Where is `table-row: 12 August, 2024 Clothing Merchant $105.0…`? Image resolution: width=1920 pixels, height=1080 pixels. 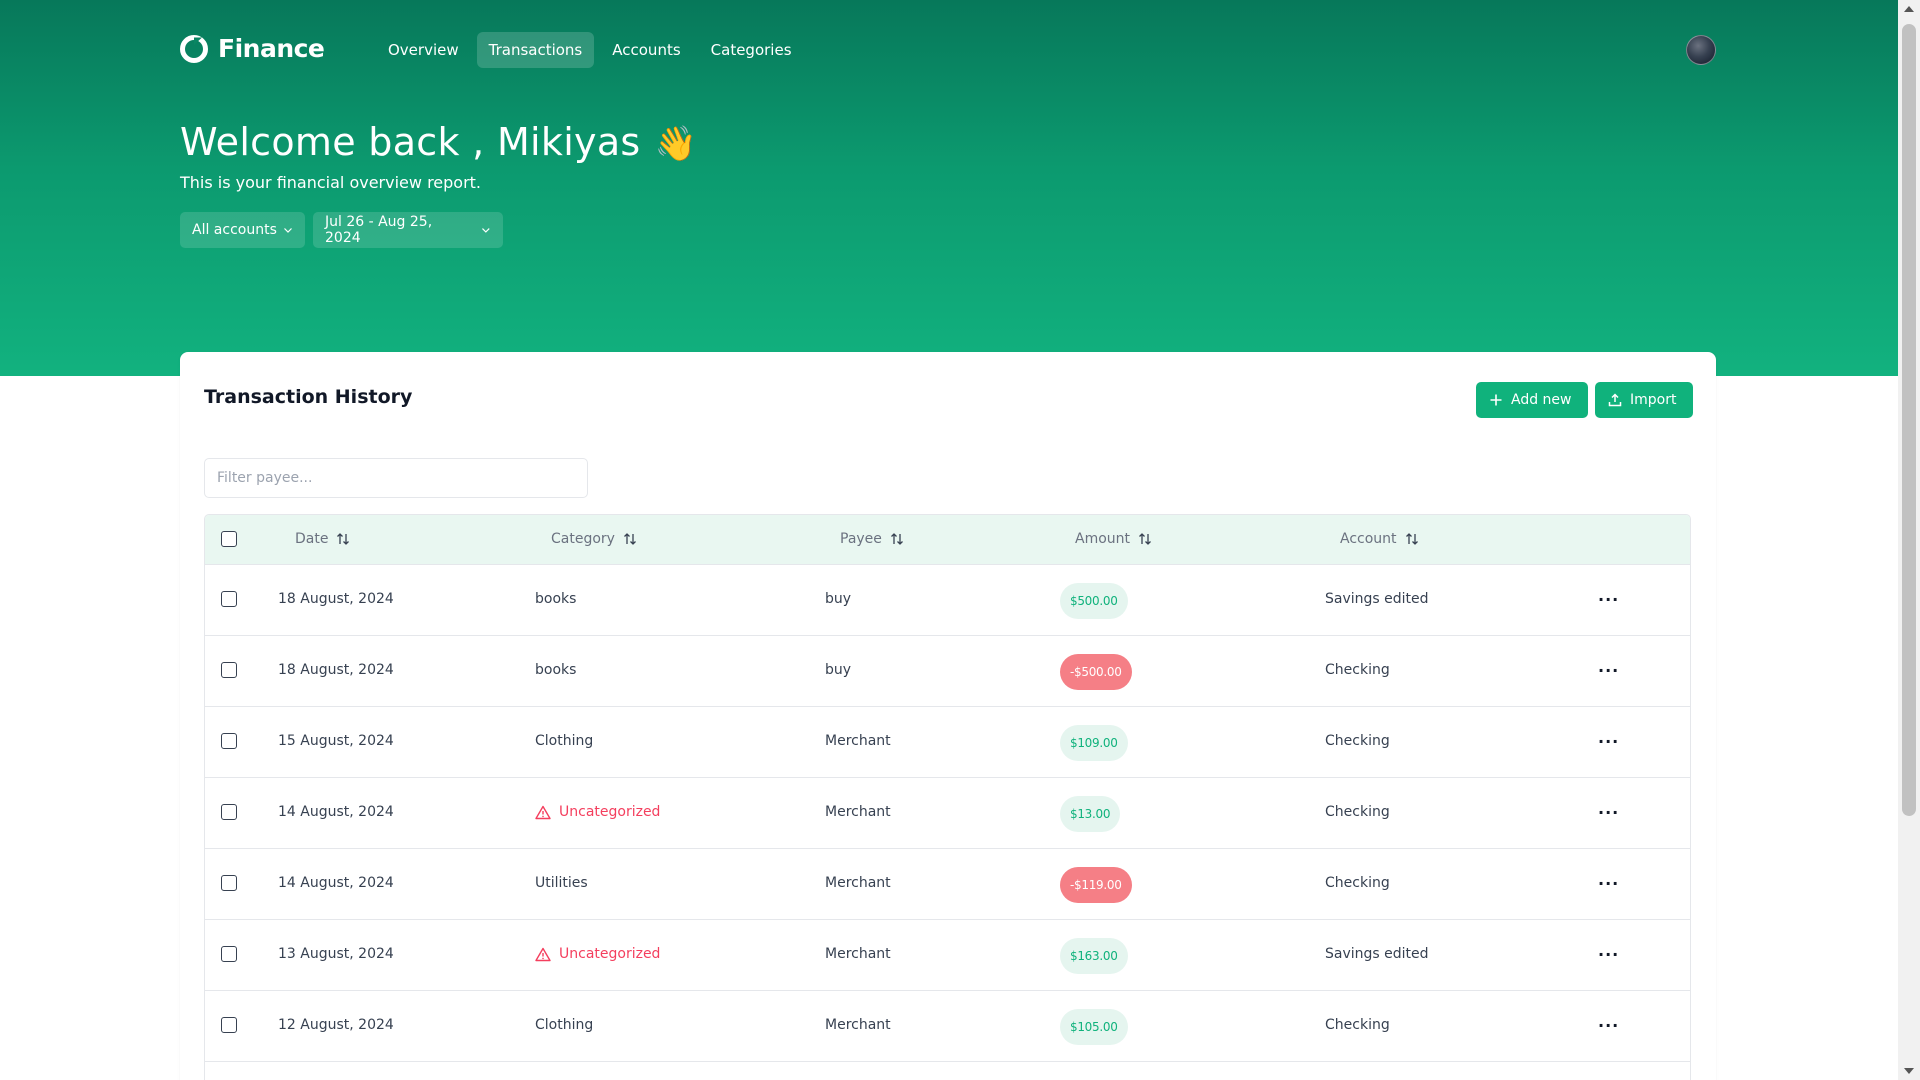 table-row: 12 August, 2024 Clothing Merchant $105.0… is located at coordinates (947, 1026).